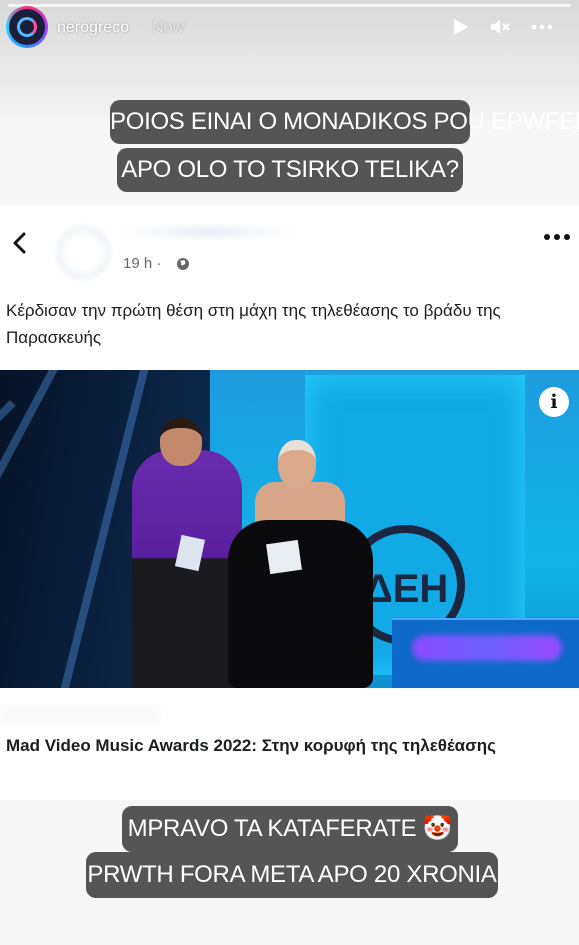 The image size is (579, 945). Describe the element at coordinates (83, 252) in the screenshot. I see `page-avatar-blurred` at that location.